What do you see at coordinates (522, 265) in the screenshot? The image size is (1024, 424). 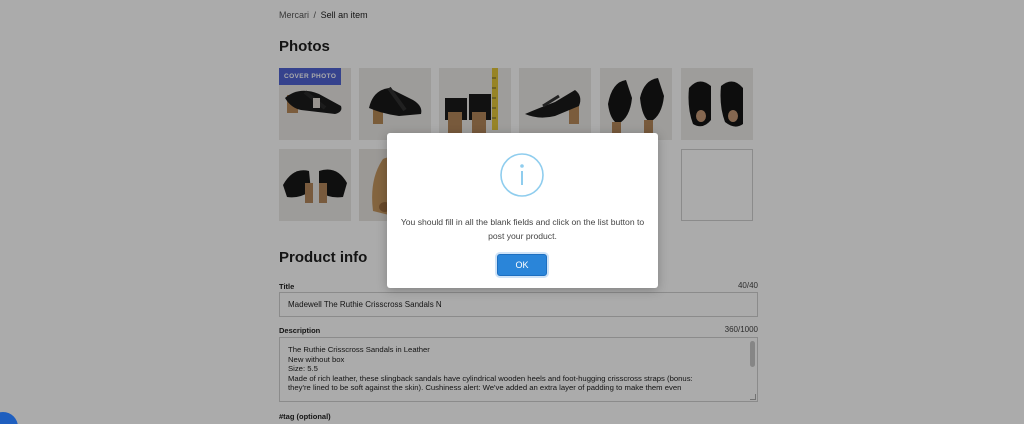 I see `ok-button: OK` at bounding box center [522, 265].